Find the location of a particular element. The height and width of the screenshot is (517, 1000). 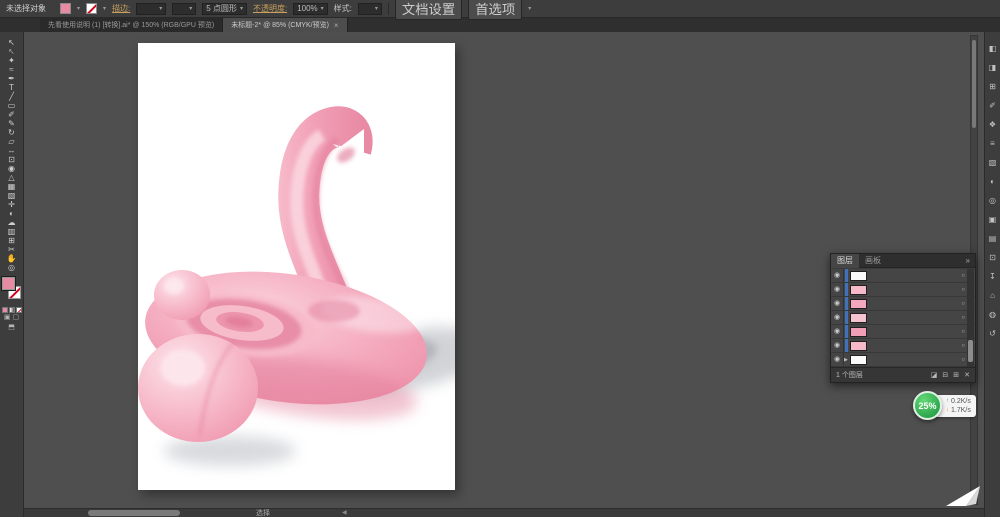

opacity-select: 100% ▾ is located at coordinates (310, 8).